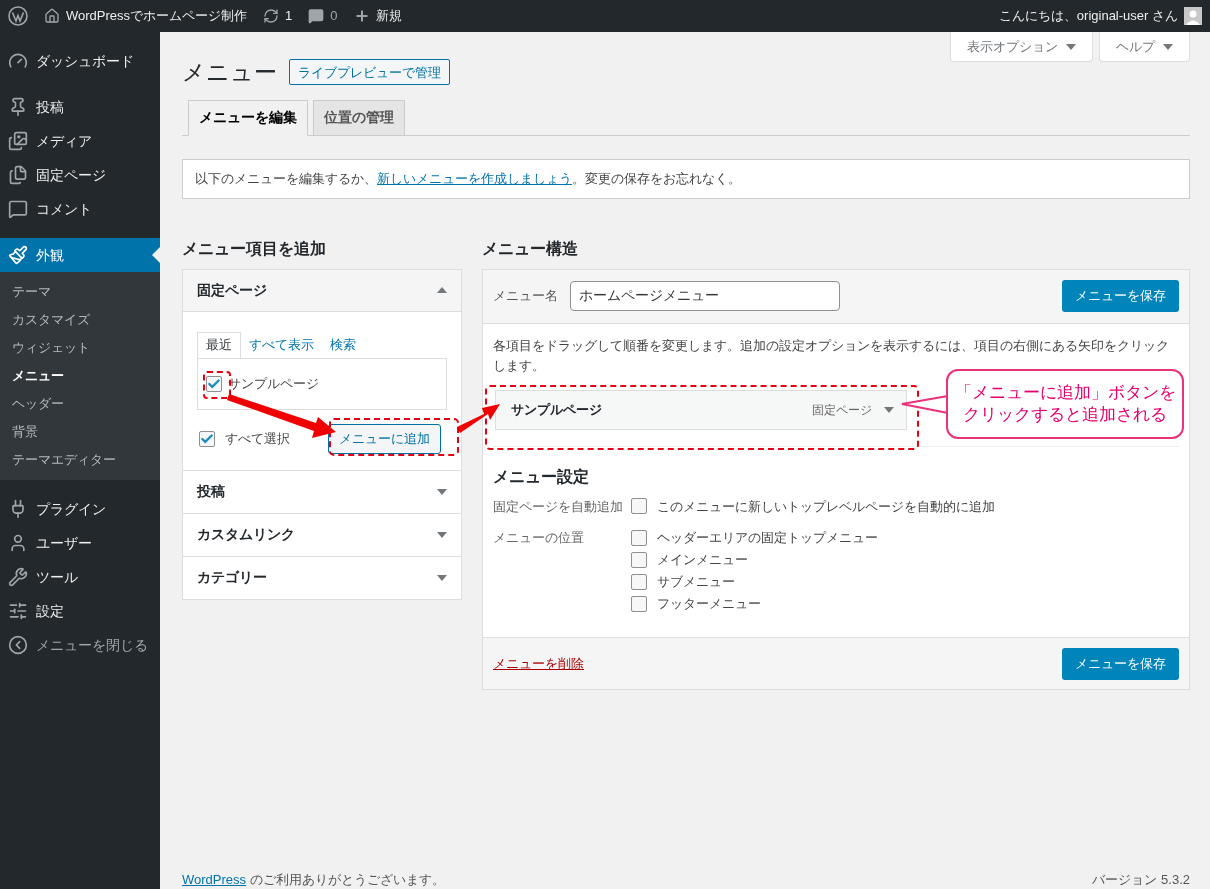  I want to click on submenu-item: ヘッダー, so click(80, 404).